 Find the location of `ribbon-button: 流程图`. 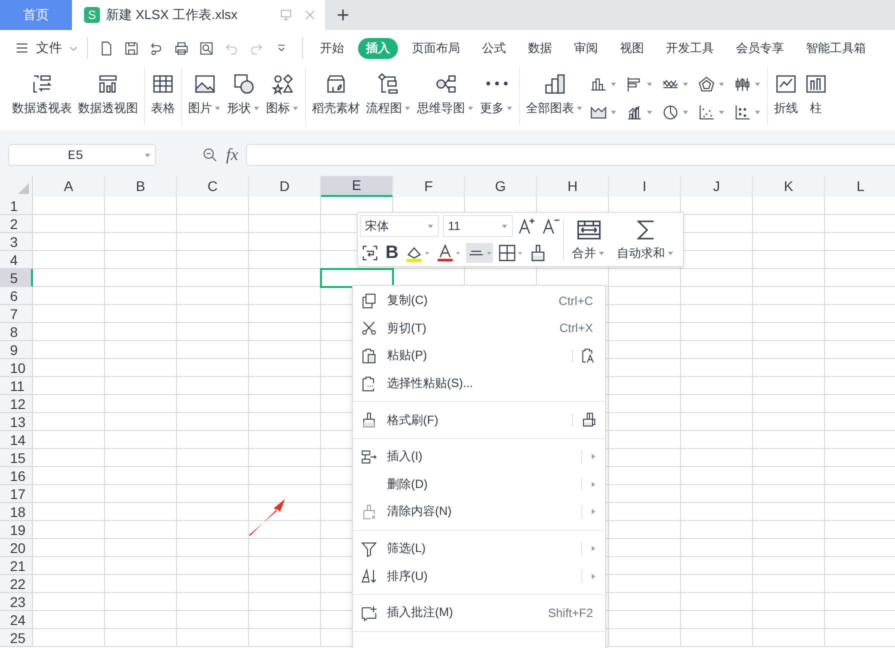

ribbon-button: 流程图 is located at coordinates (388, 98).